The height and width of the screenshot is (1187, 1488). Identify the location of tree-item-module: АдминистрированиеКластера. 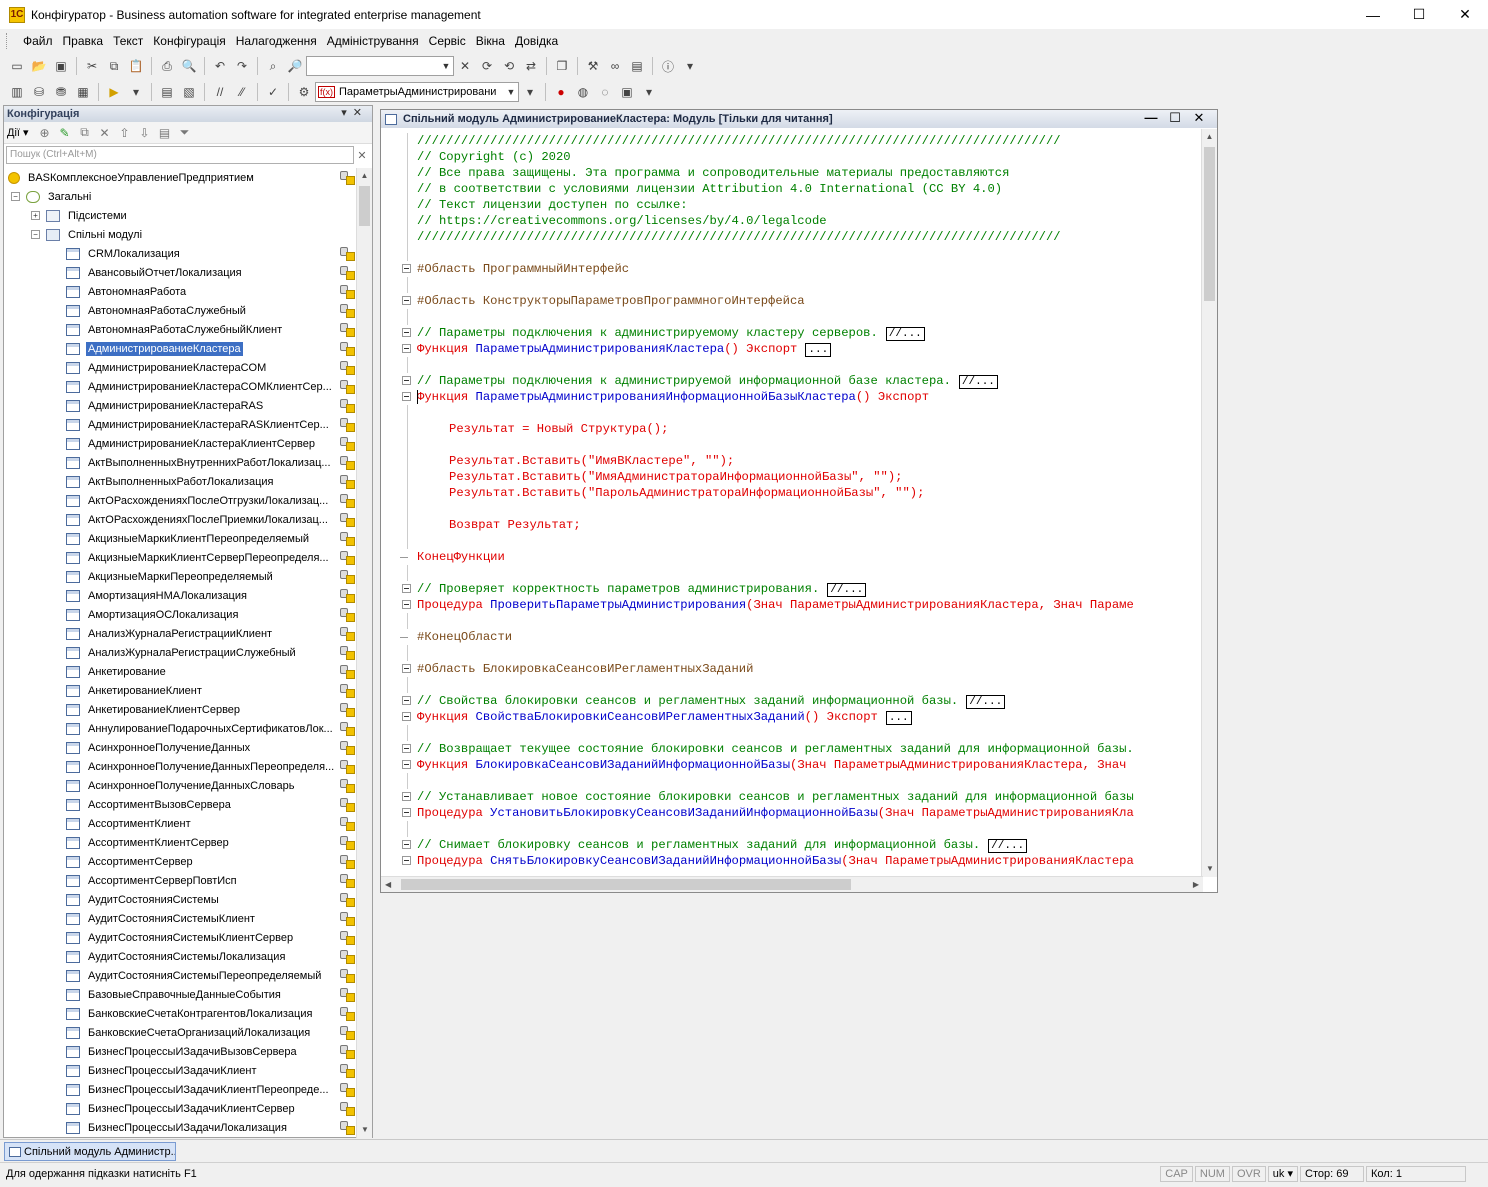
(180, 348).